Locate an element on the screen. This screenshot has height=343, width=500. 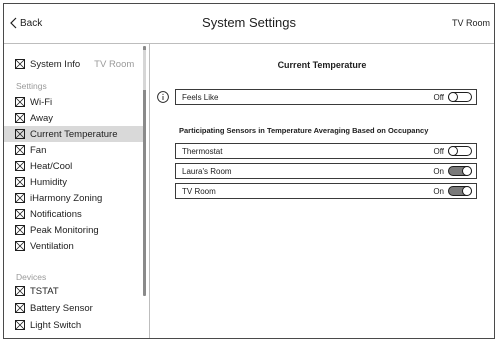
sidebar-item-label: Humidity is located at coordinates (48, 182).